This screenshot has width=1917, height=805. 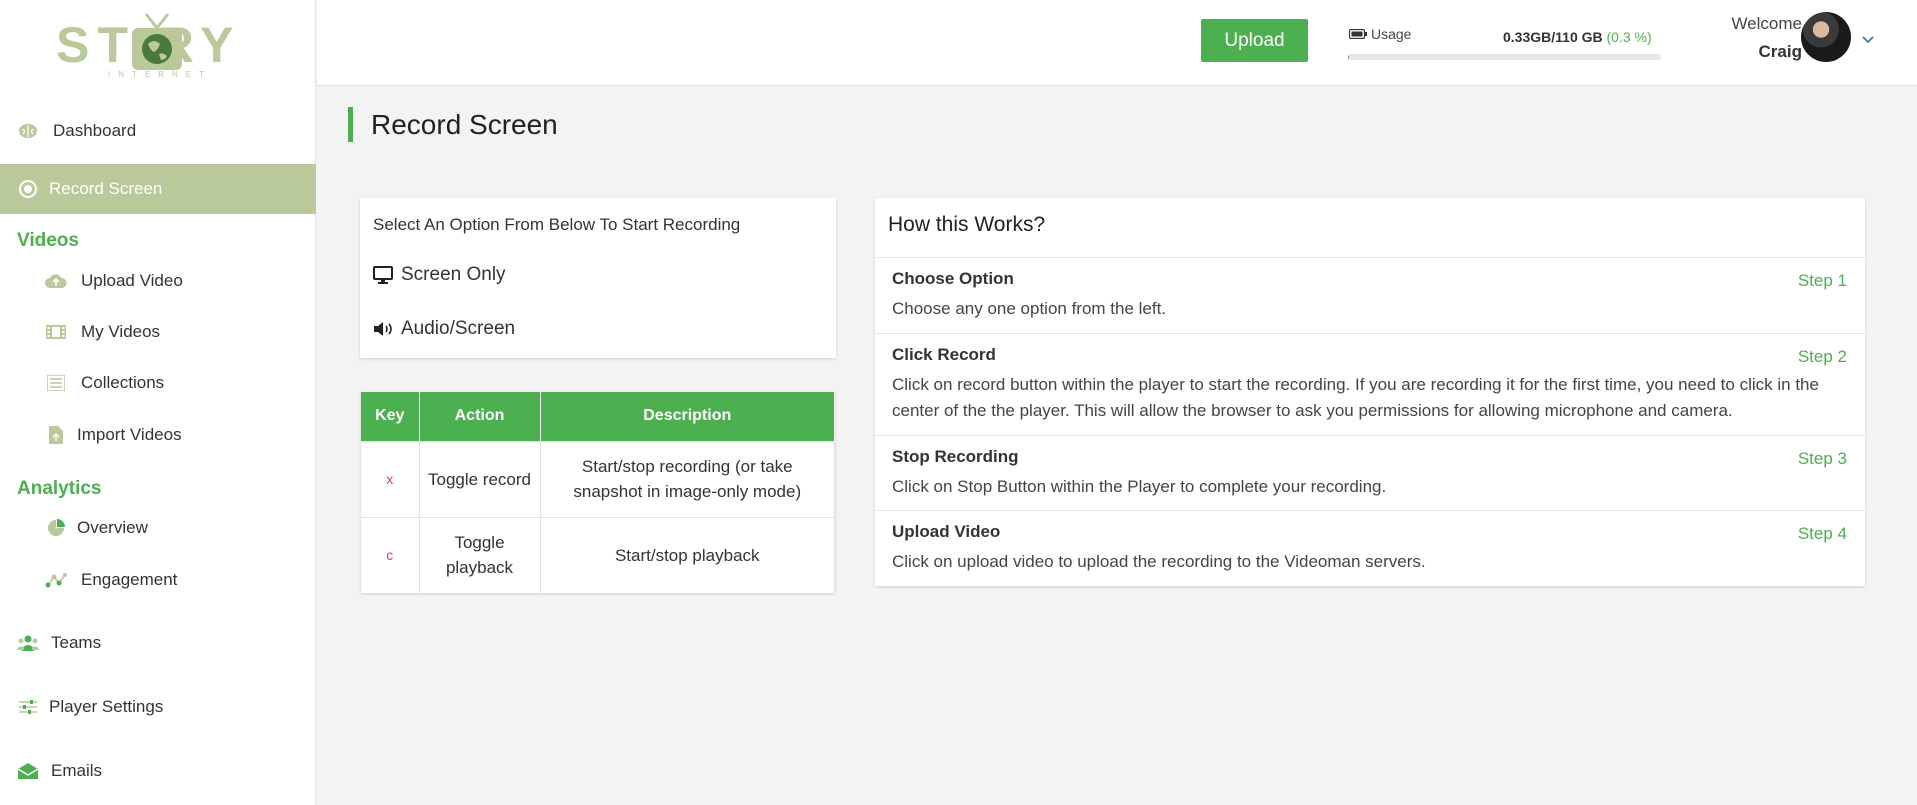 I want to click on step-name: Choose Option, so click(x=953, y=278).